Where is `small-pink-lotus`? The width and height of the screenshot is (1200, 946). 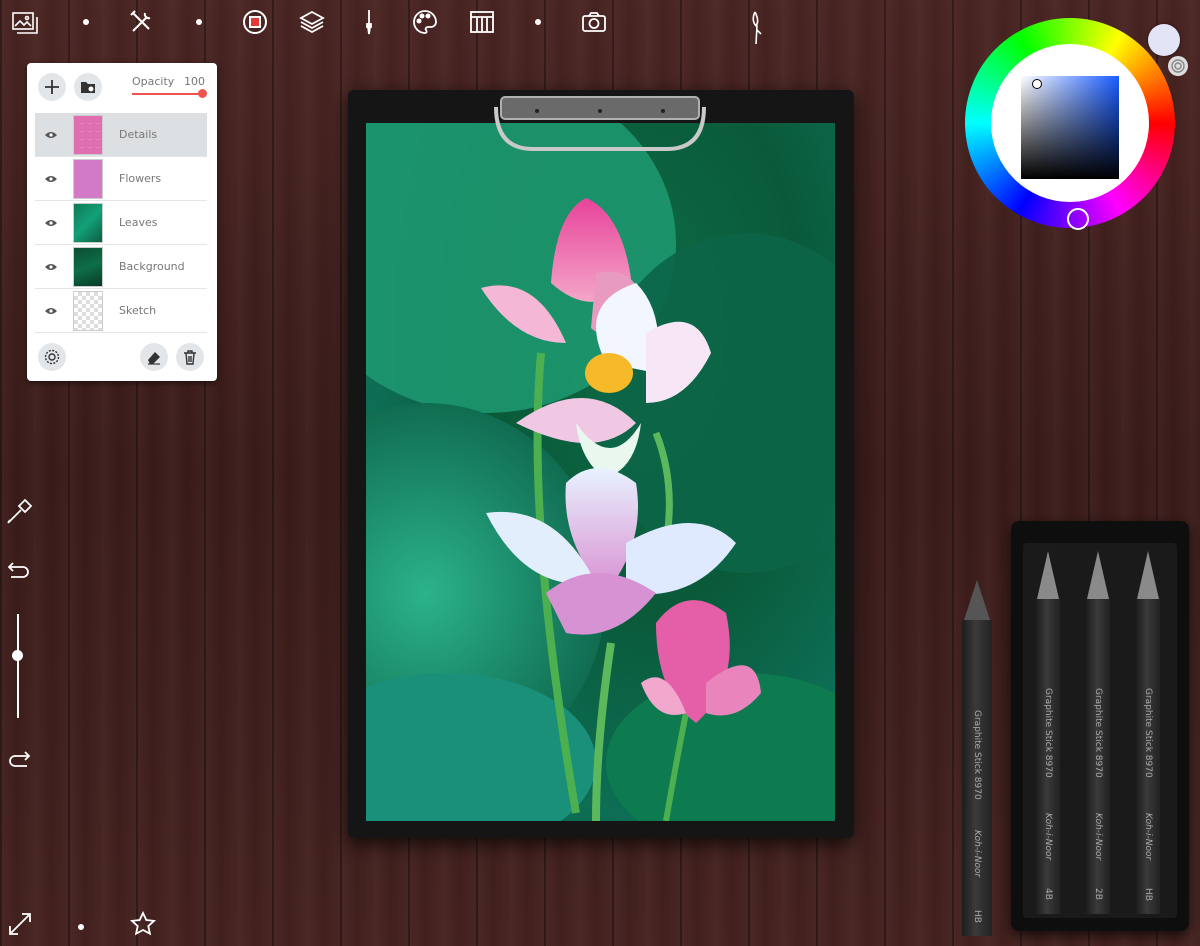 small-pink-lotus is located at coordinates (701, 661).